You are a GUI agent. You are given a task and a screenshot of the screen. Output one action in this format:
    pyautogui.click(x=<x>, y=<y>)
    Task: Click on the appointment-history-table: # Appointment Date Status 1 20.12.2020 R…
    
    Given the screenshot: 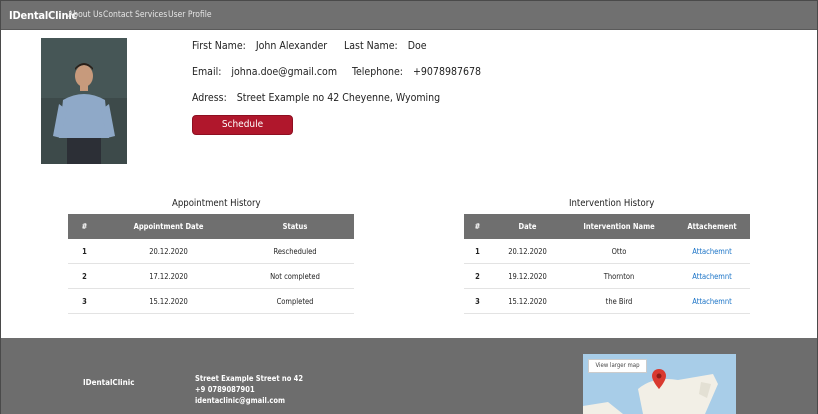 What is the action you would take?
    pyautogui.click(x=211, y=264)
    